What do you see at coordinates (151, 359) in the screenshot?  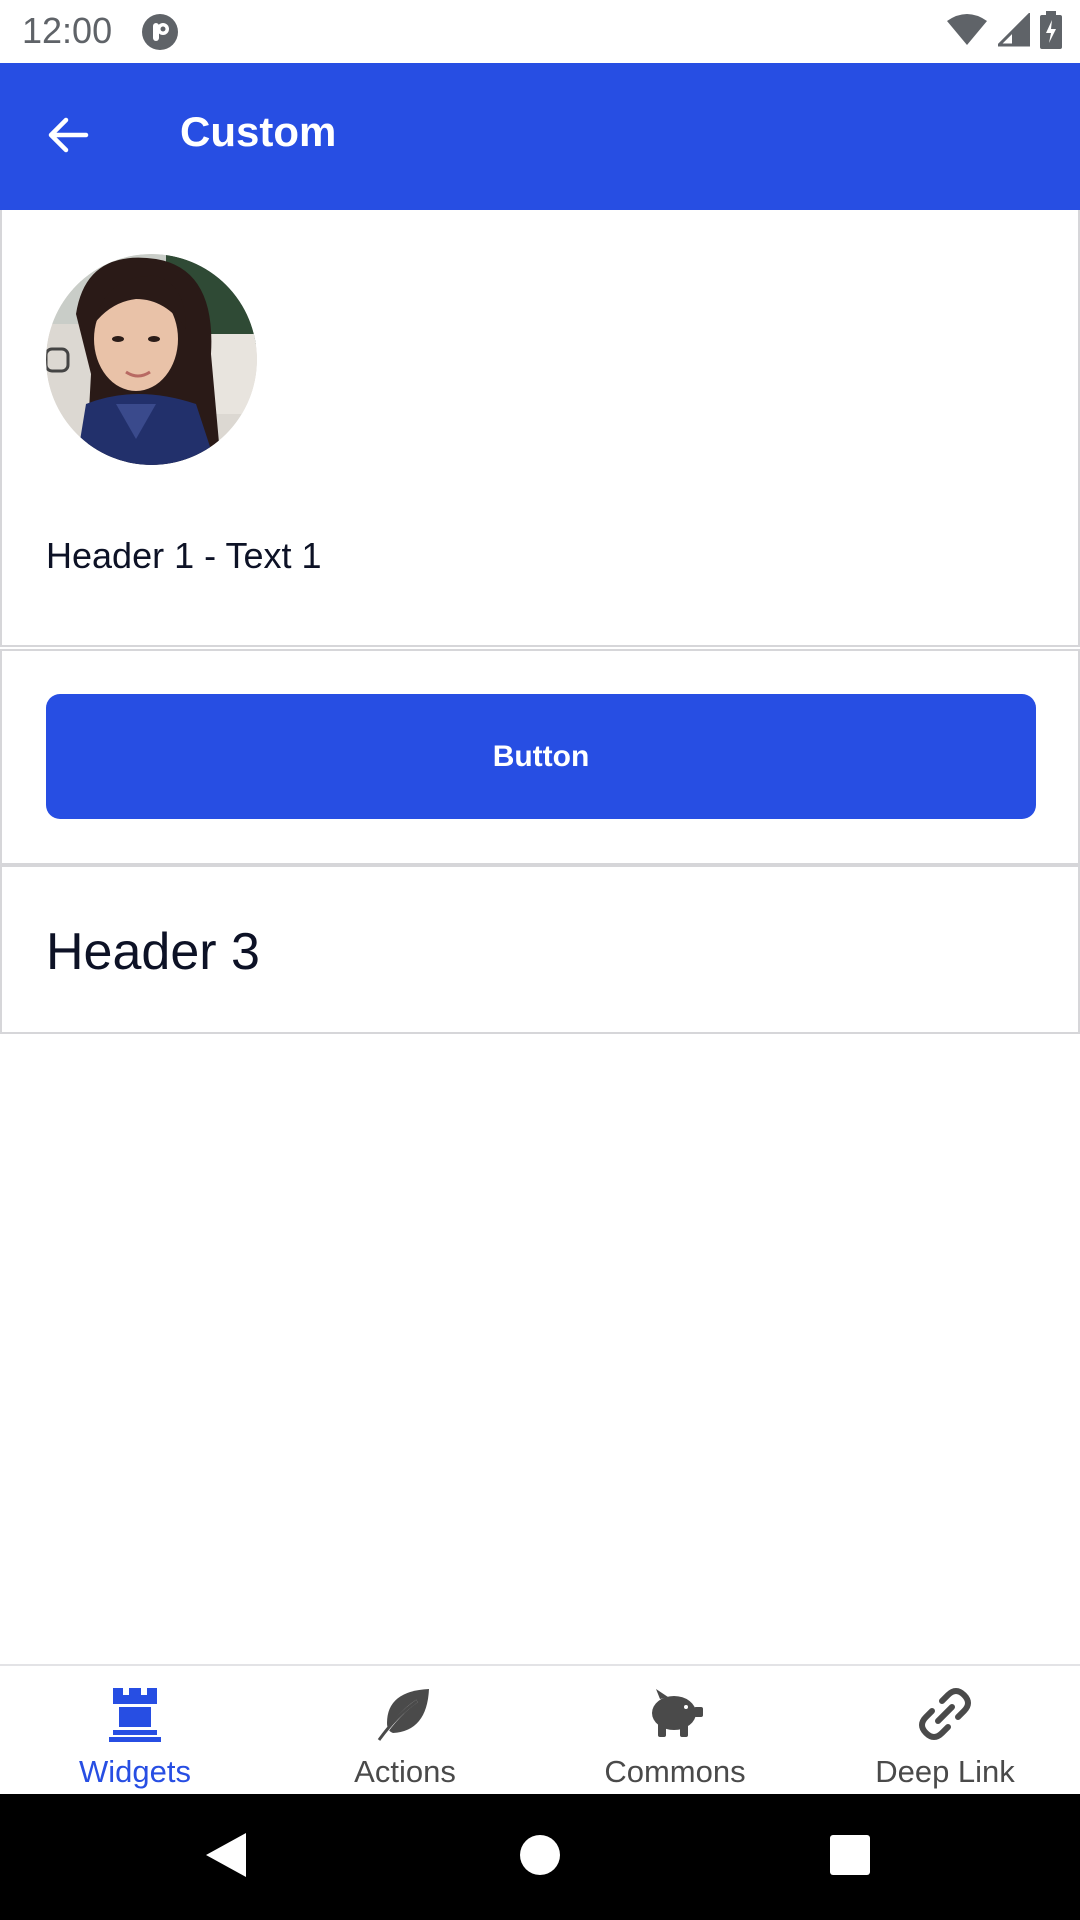 I see `avatar` at bounding box center [151, 359].